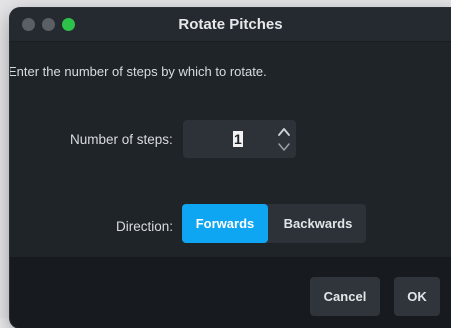  What do you see at coordinates (121, 139) in the screenshot?
I see `number-of-steps-label: Number of steps:` at bounding box center [121, 139].